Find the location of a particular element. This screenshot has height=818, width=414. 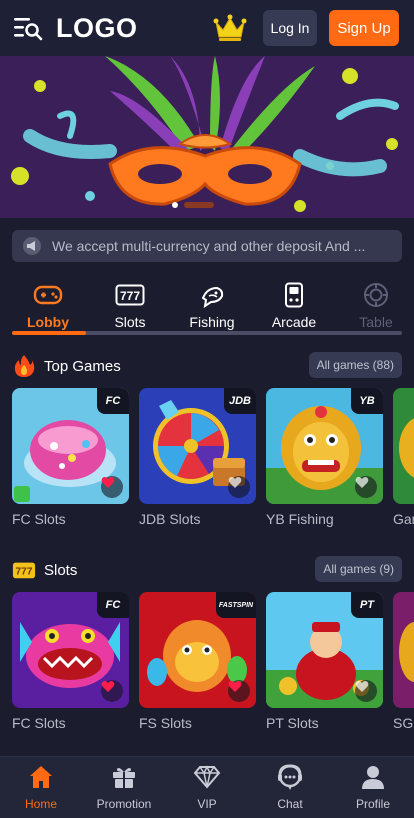

game-card: PT PT Slots is located at coordinates (324, 661).